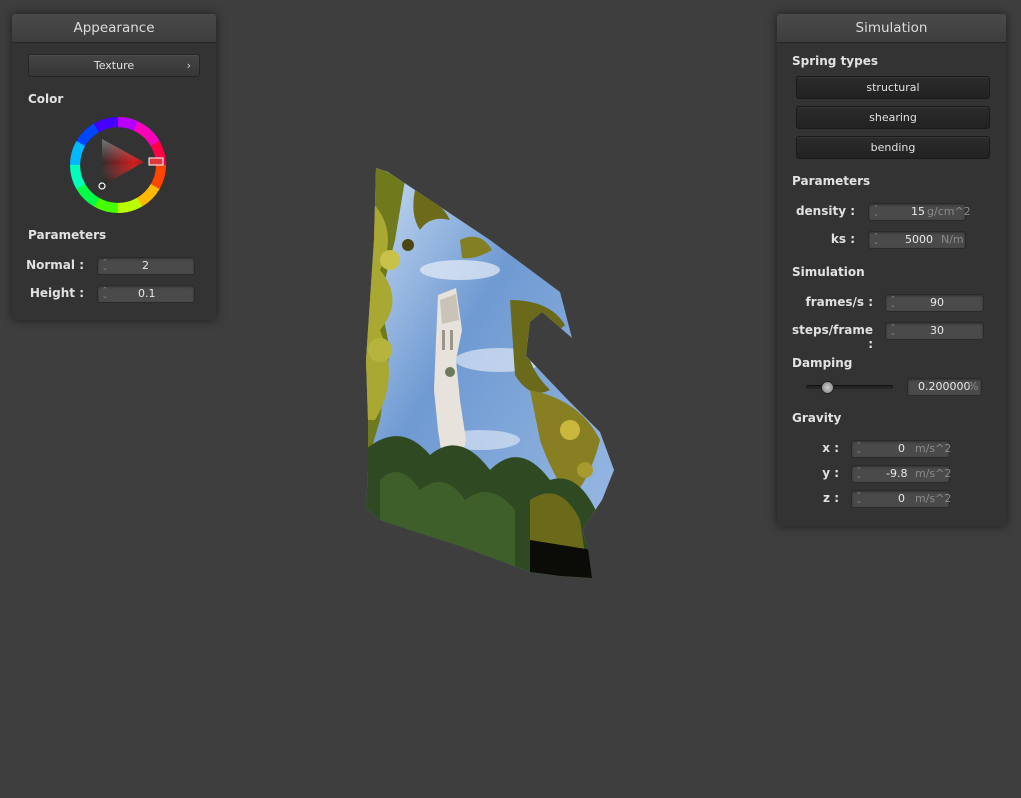 Image resolution: width=1021 pixels, height=798 pixels. Describe the element at coordinates (46, 99) in the screenshot. I see `color-section-title: Color` at that location.